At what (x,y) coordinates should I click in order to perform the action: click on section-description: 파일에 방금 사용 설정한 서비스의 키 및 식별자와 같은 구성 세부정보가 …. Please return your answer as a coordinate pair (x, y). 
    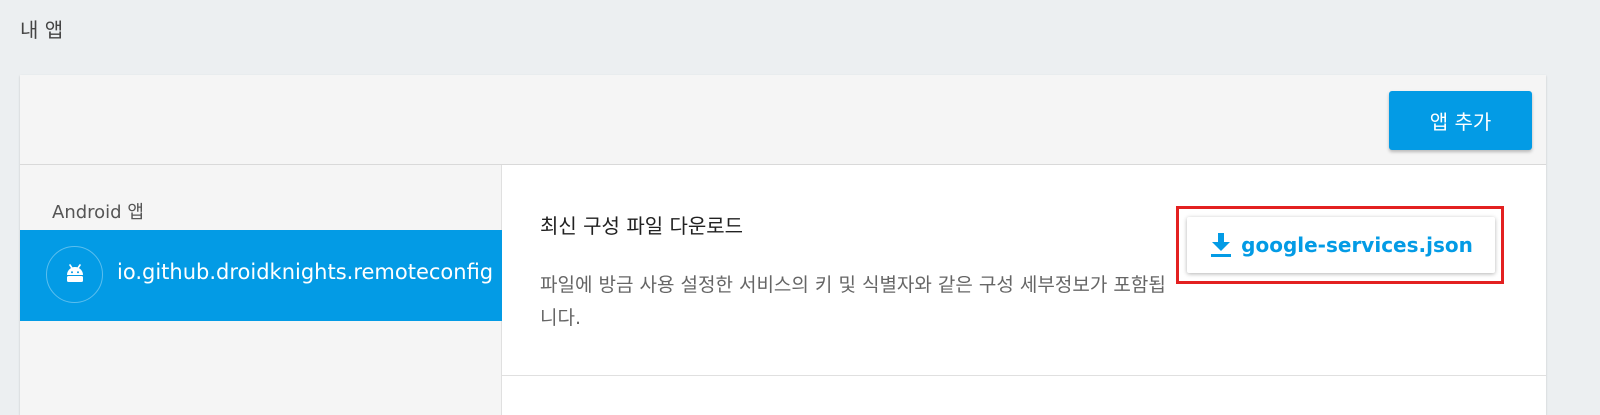
    Looking at the image, I should click on (853, 301).